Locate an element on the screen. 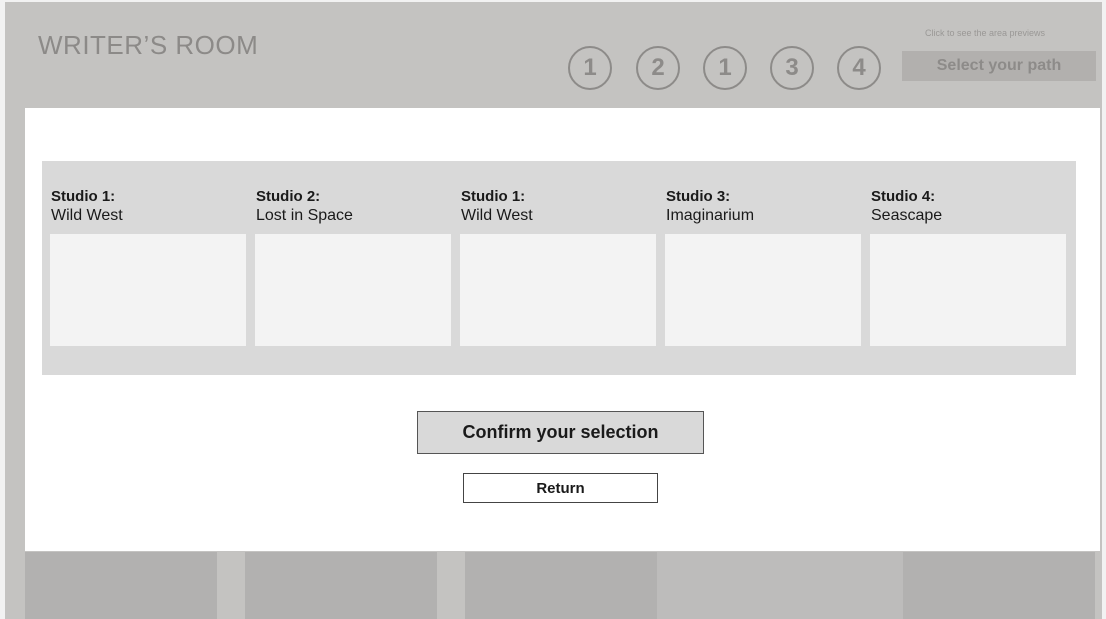  confirm-selection-button: Confirm your selection is located at coordinates (560, 432).